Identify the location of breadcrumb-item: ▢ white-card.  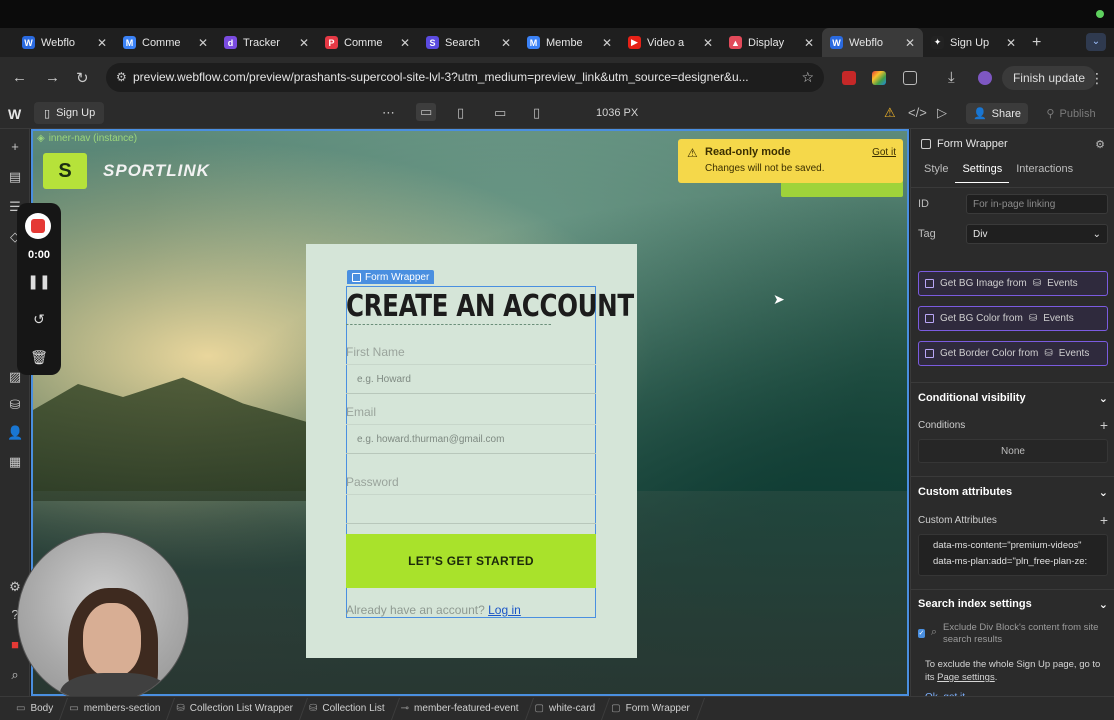
(565, 708).